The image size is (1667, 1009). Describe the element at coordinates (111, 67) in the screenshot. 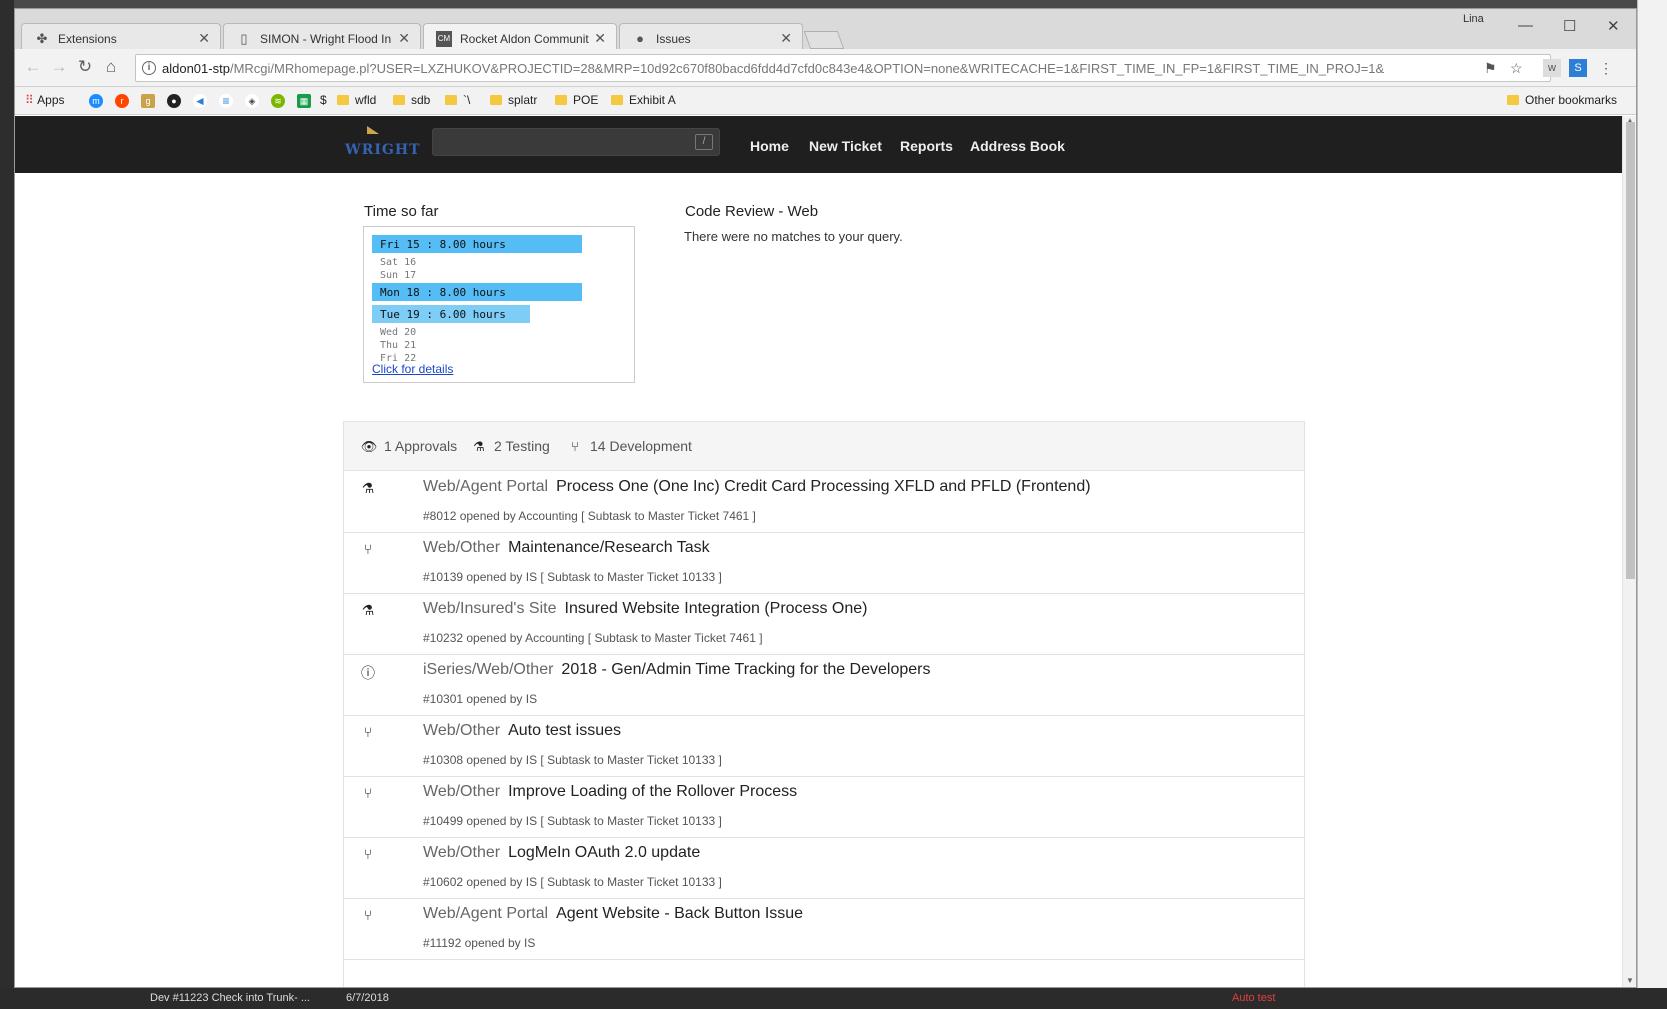

I see `home-icon: ⌂` at that location.